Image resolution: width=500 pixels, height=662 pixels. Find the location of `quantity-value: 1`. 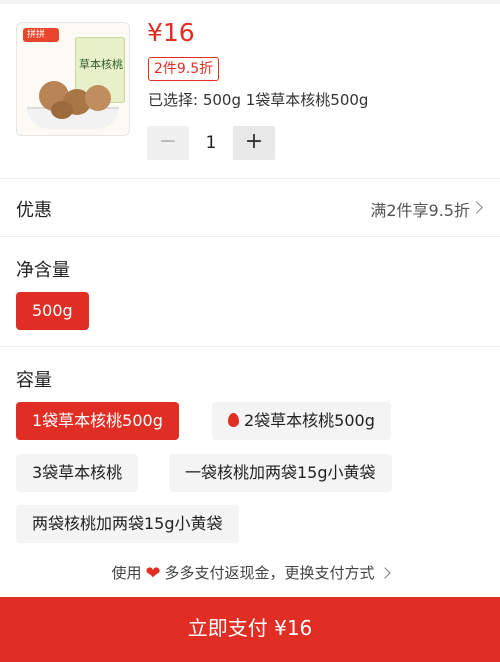

quantity-value: 1 is located at coordinates (211, 143).